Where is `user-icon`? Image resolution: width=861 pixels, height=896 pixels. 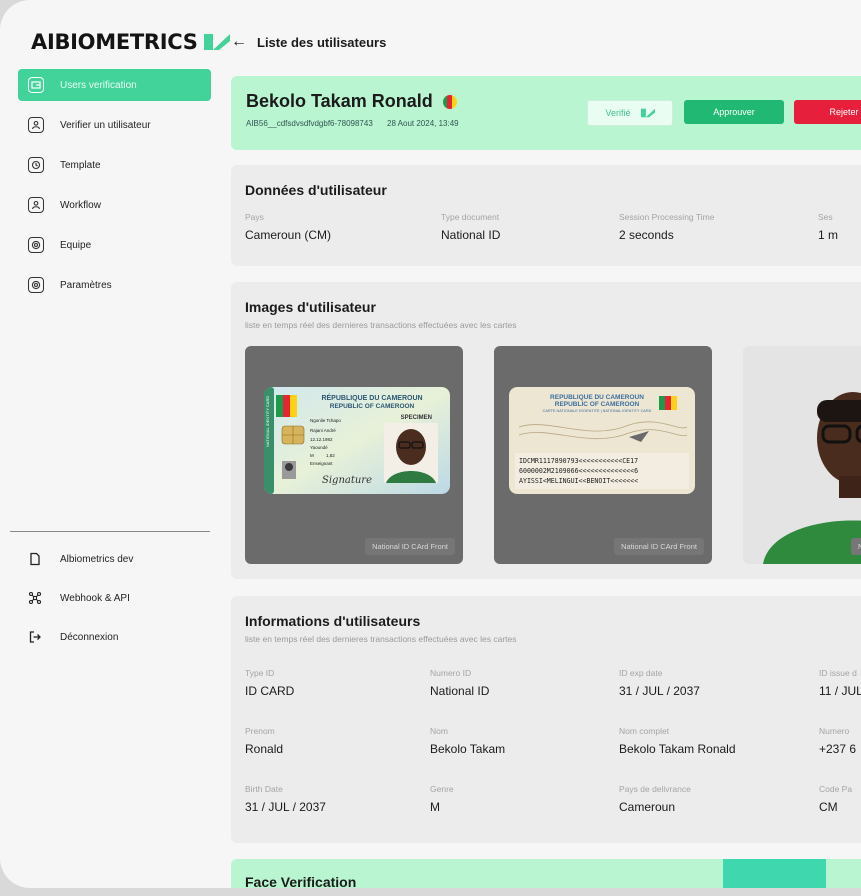
user-icon is located at coordinates (36, 205).